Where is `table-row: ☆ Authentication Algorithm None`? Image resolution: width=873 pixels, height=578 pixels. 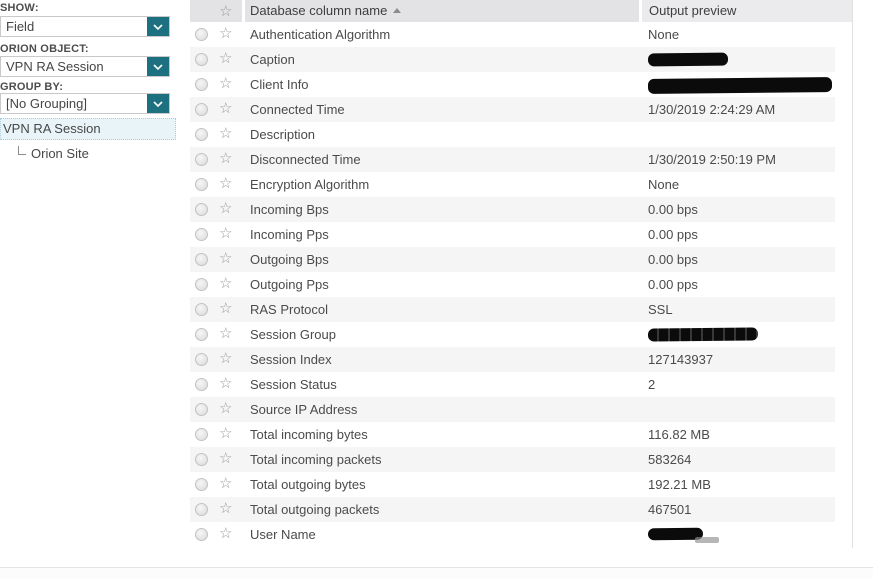 table-row: ☆ Authentication Algorithm None is located at coordinates (512, 34).